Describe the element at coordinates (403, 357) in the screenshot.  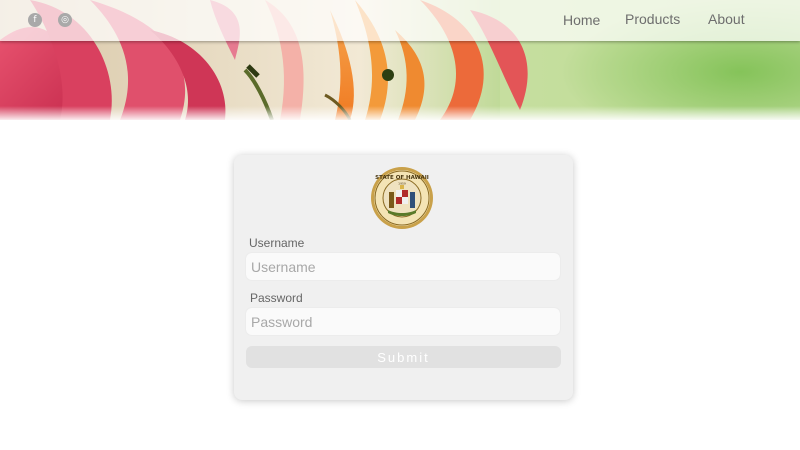
I see `submit-button: Submit` at that location.